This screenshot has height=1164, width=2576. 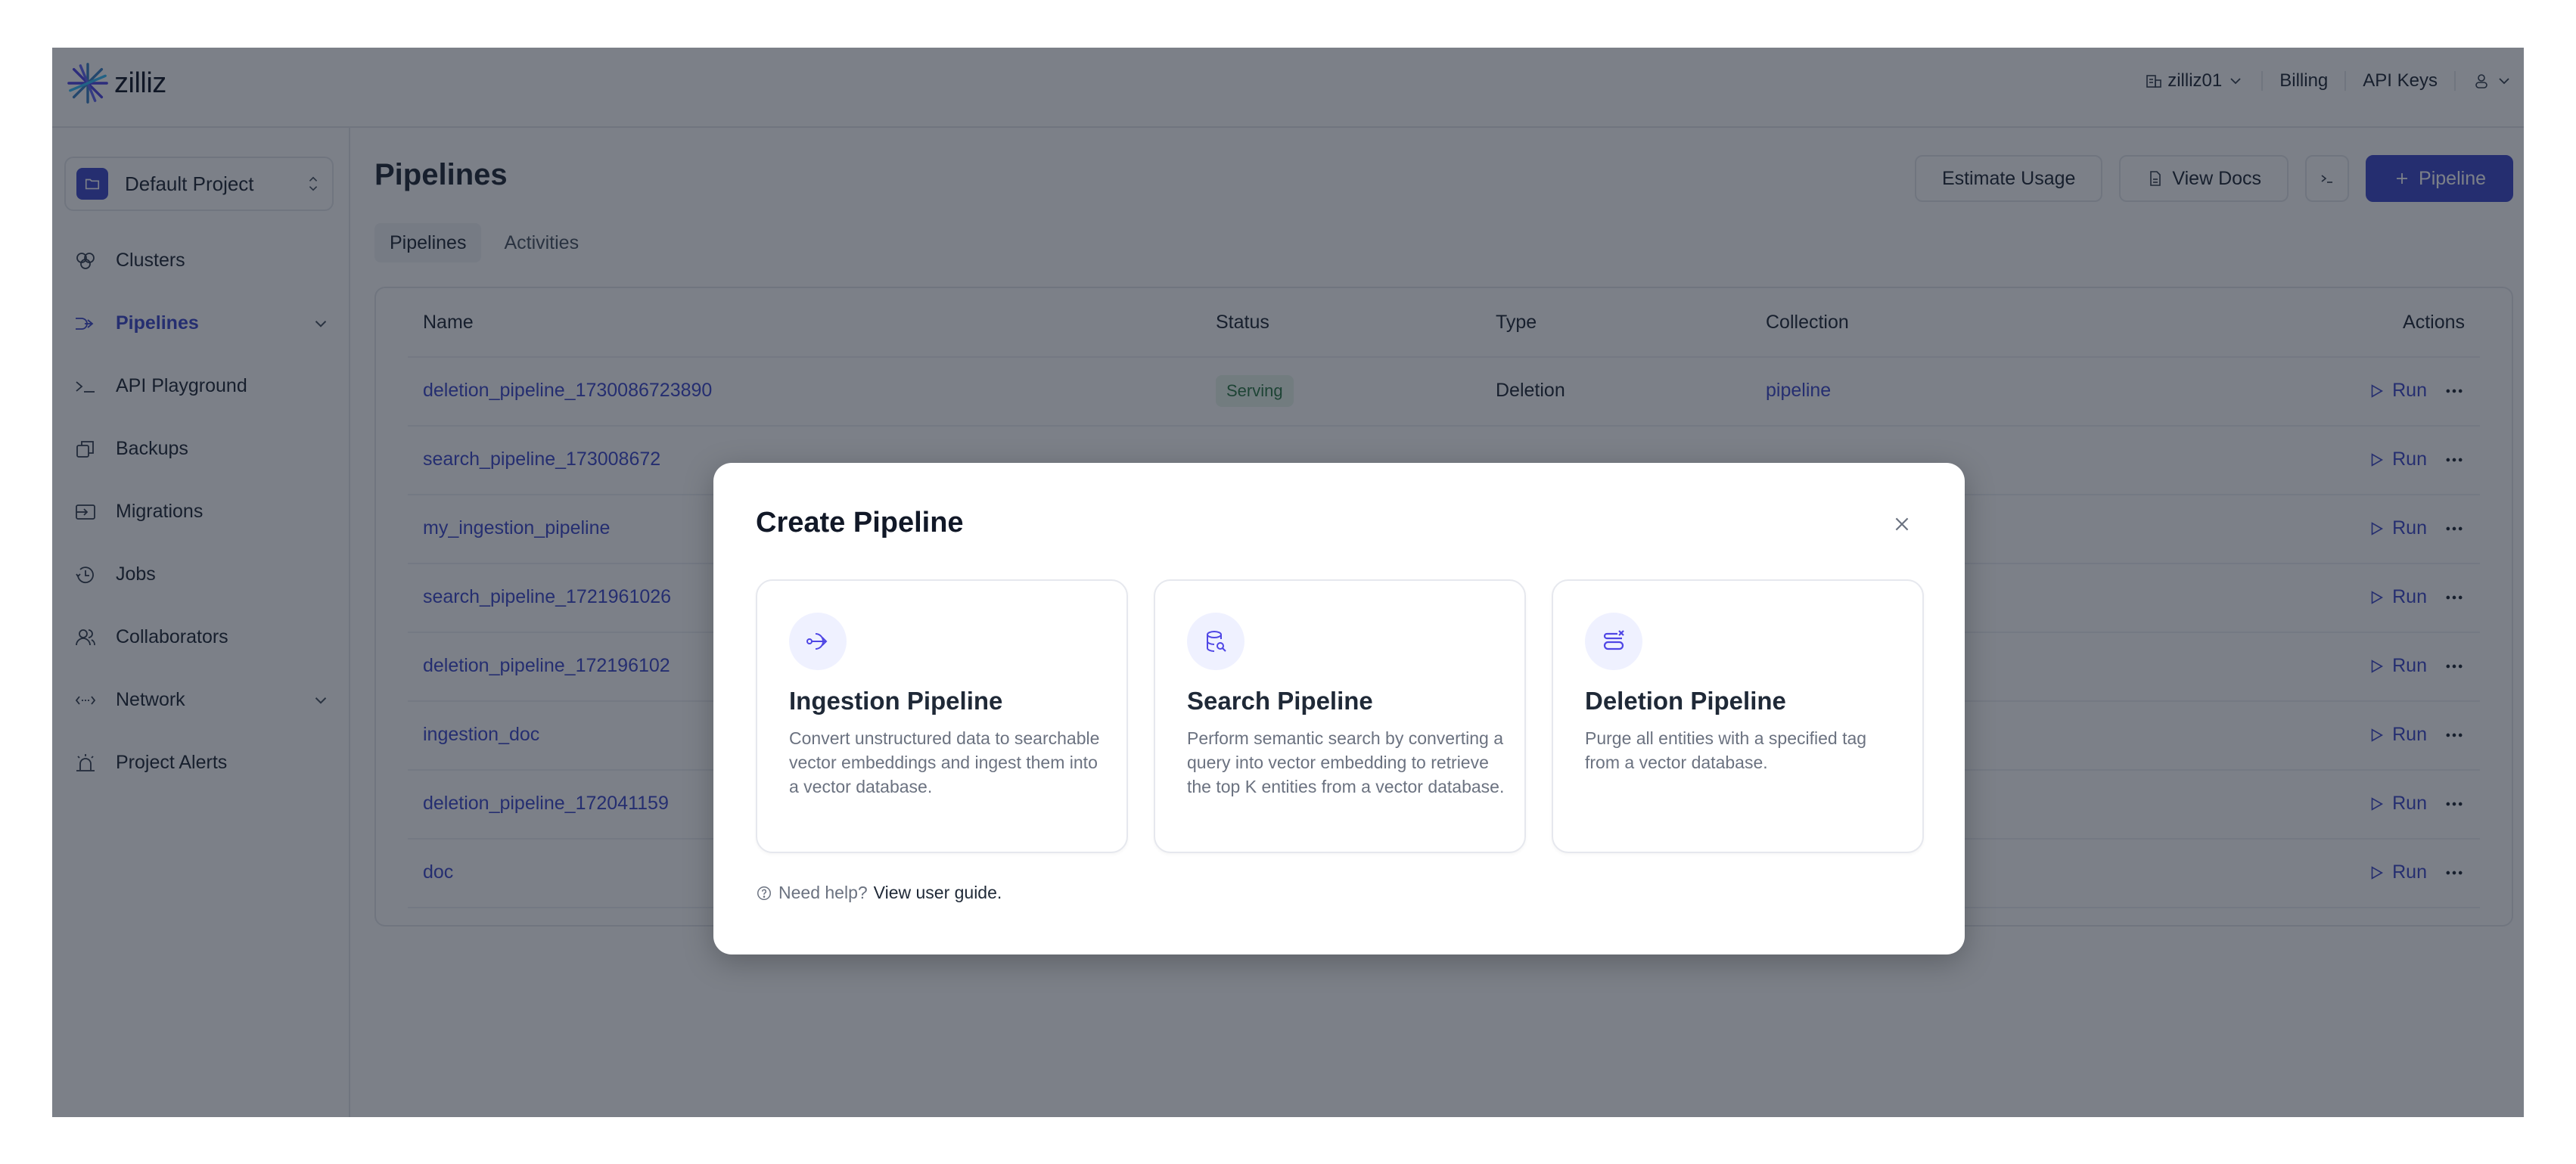 What do you see at coordinates (938, 893) in the screenshot?
I see `view-user-guide-link: View user guide.` at bounding box center [938, 893].